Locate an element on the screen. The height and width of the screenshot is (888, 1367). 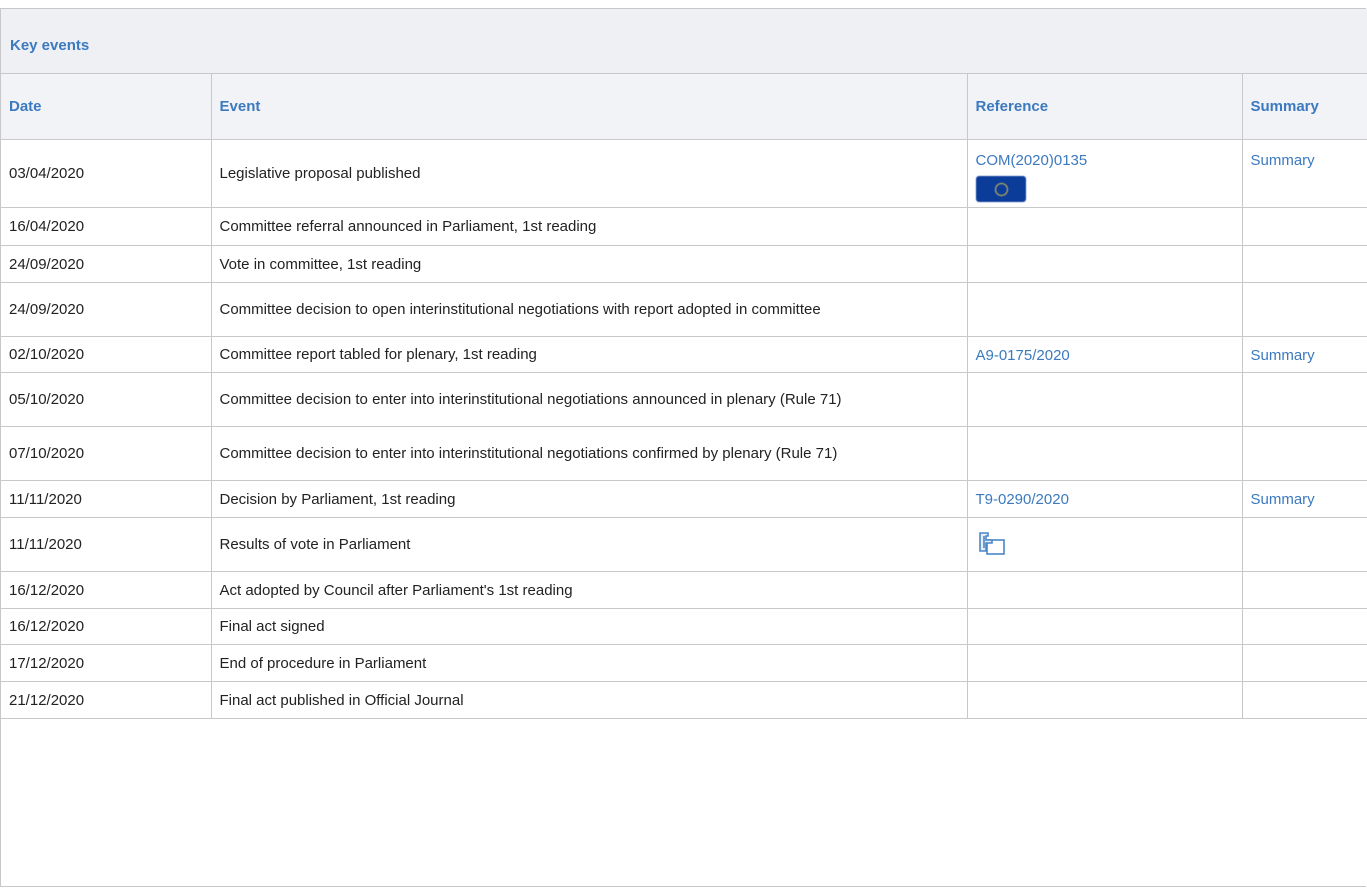
column-header-reference: Reference is located at coordinates (1104, 107).